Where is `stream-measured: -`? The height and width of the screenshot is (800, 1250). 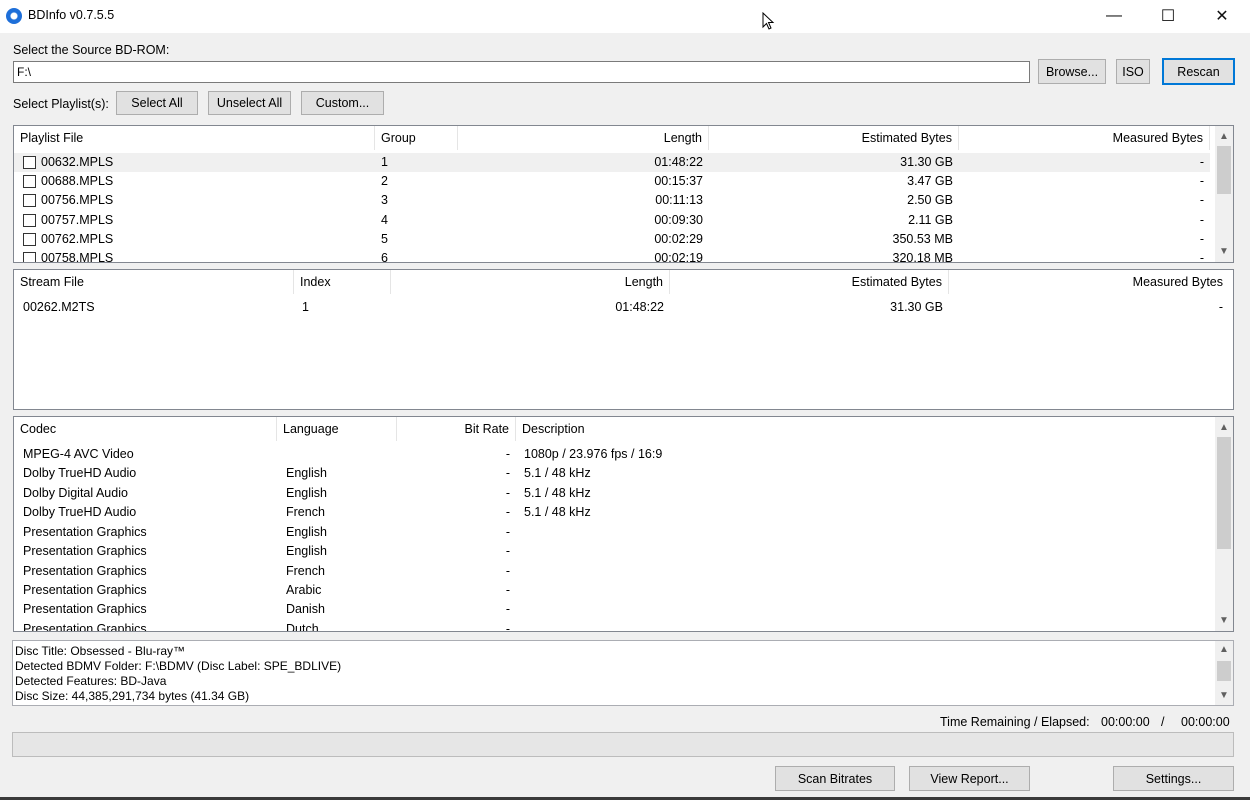 stream-measured: - is located at coordinates (1220, 307).